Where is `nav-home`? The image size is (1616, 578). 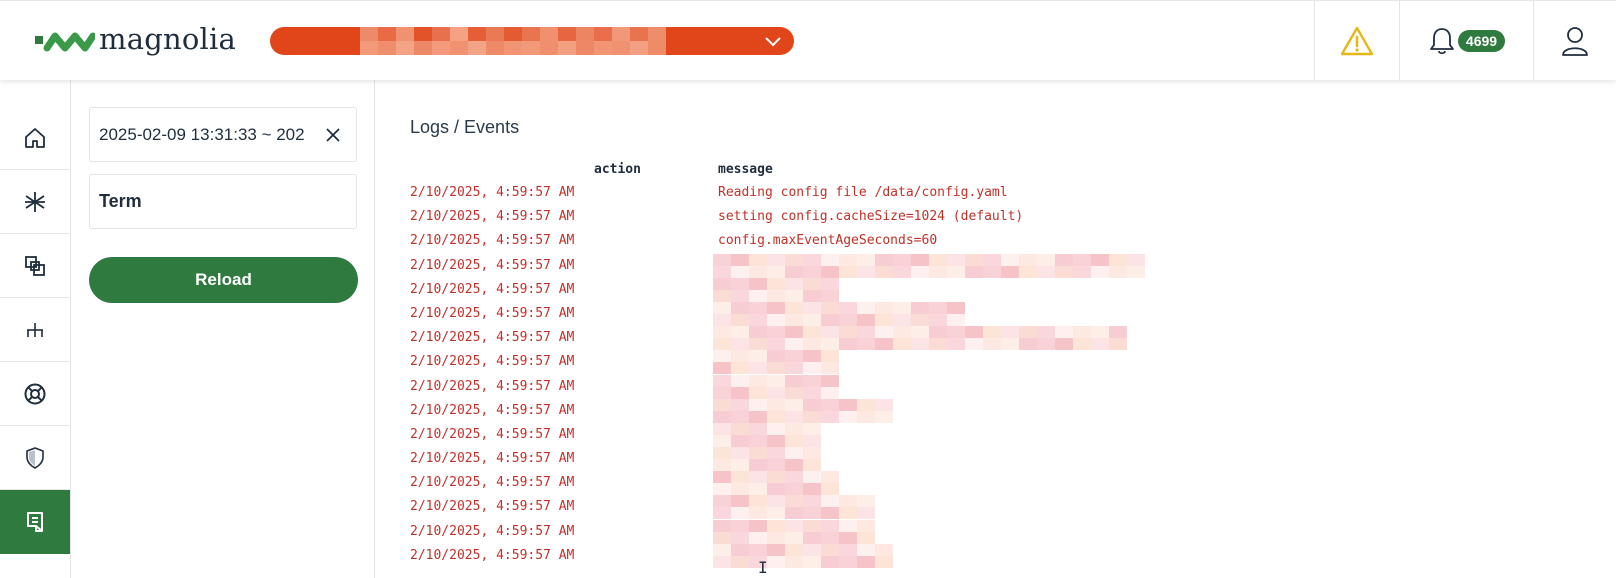
nav-home is located at coordinates (35, 138).